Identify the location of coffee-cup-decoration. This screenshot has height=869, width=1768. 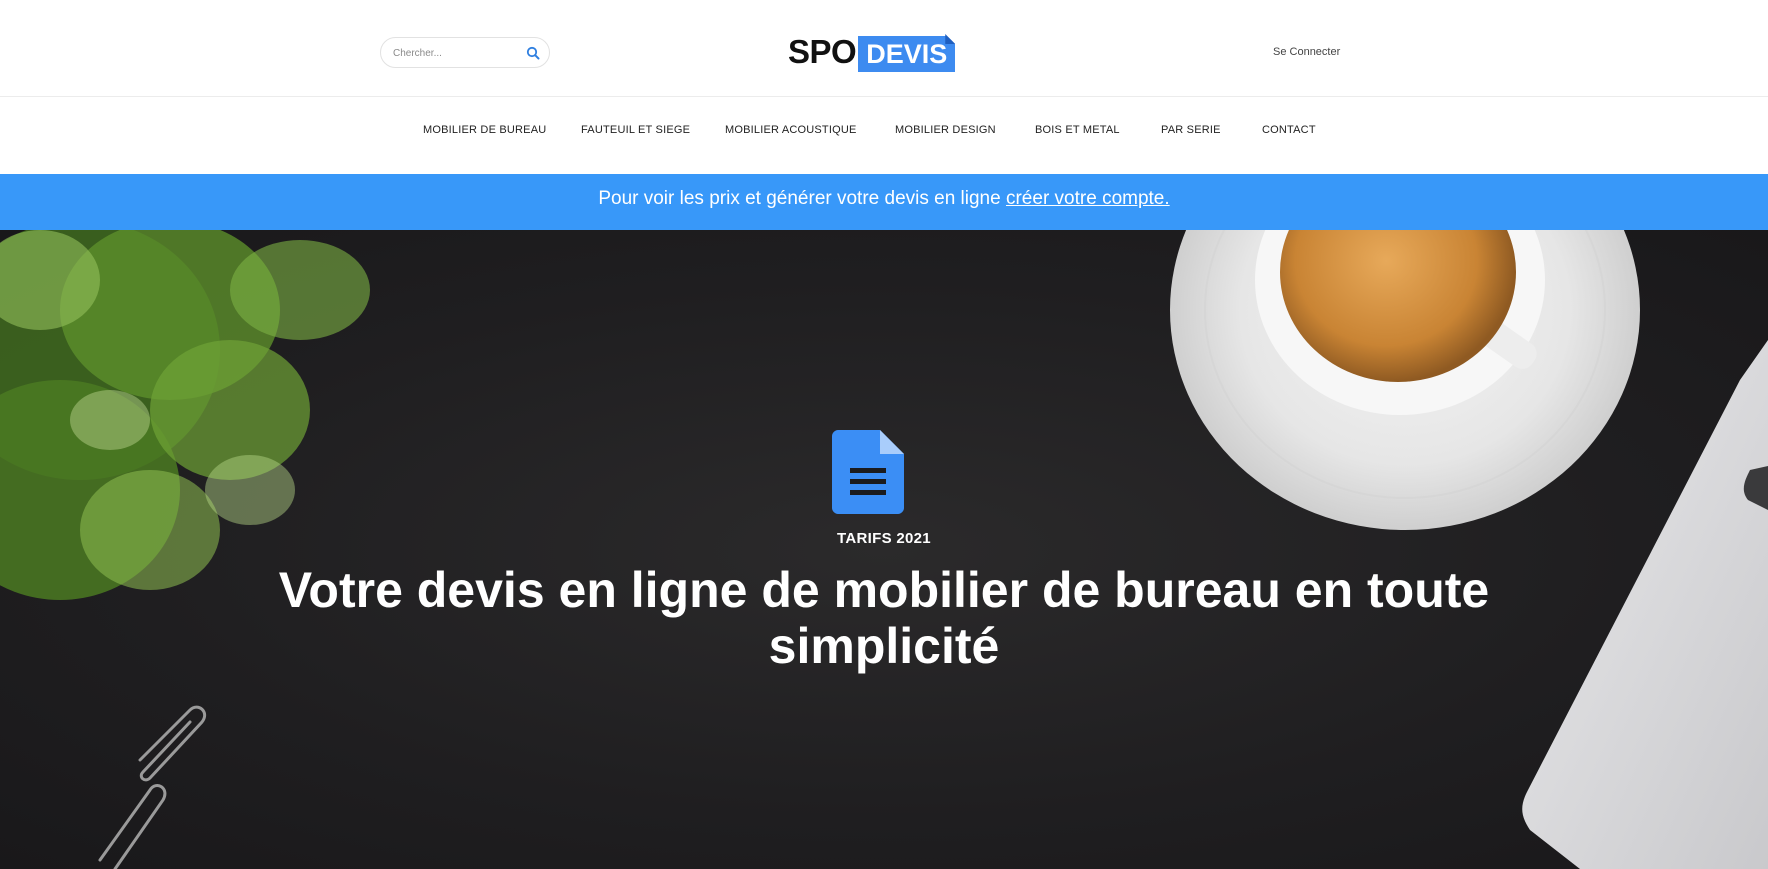
(1405, 380).